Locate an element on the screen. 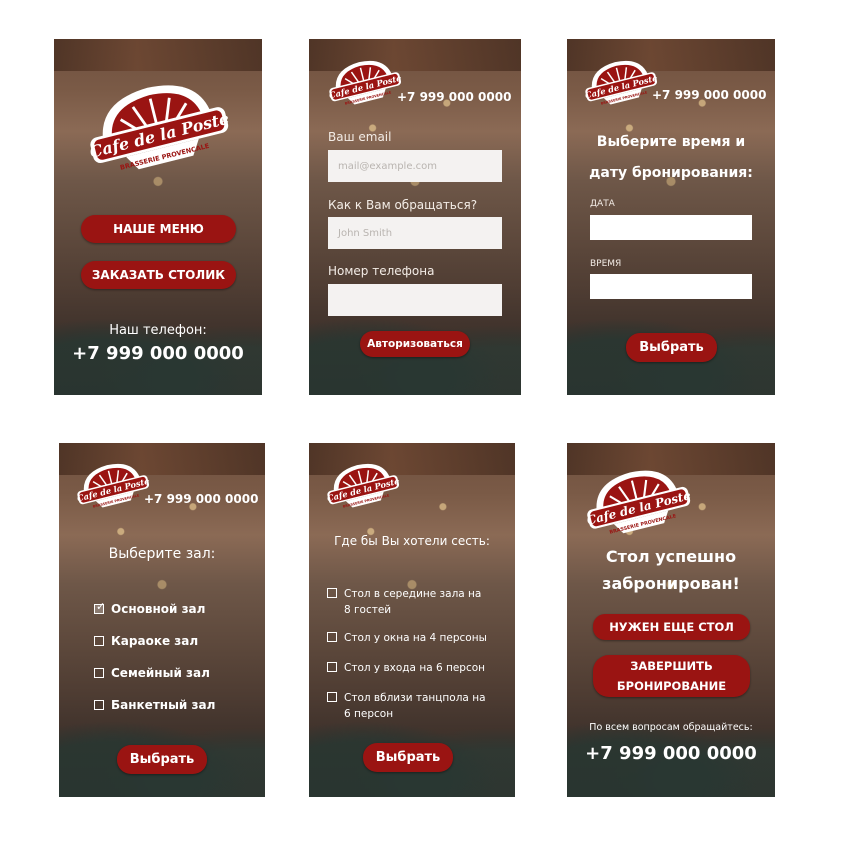 Image resolution: width=845 pixels, height=858 pixels. select-datetime-button: Выбрать is located at coordinates (671, 347).